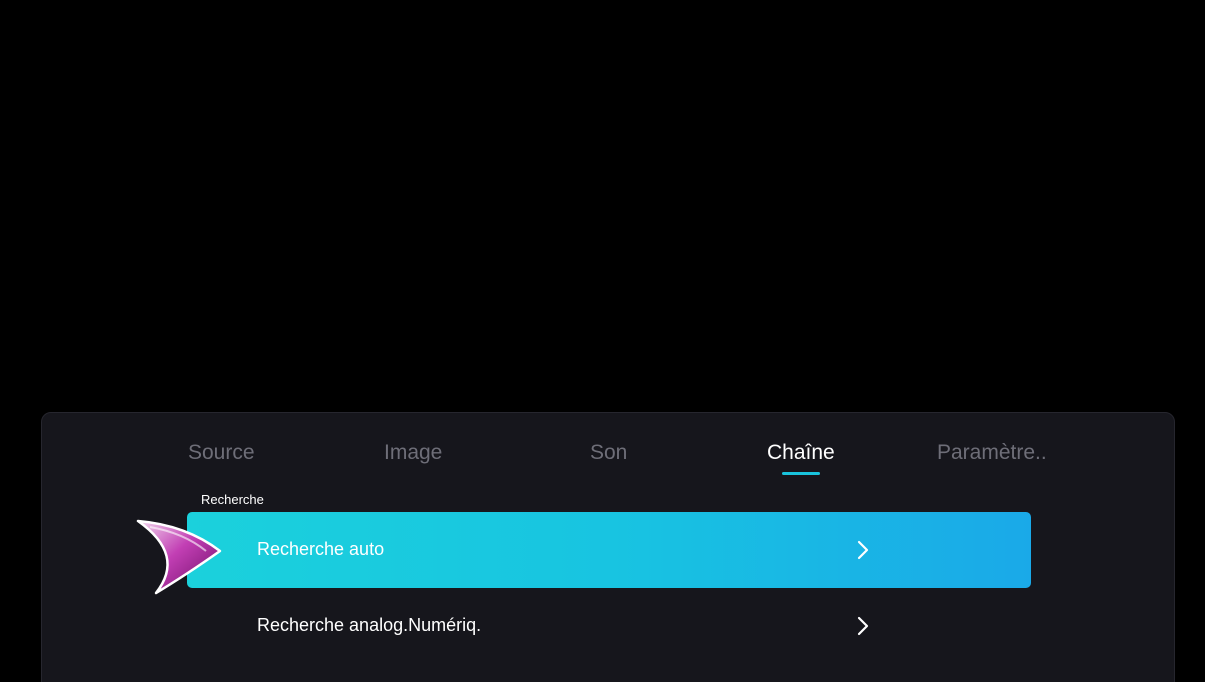 The image size is (1205, 682). I want to click on menu-item-label: Recherche auto, so click(321, 549).